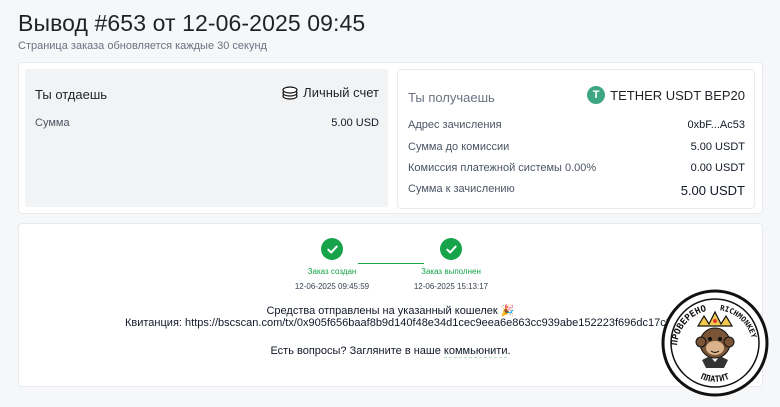 Image resolution: width=780 pixels, height=407 pixels. Describe the element at coordinates (716, 125) in the screenshot. I see `address-value: 0xbF...Ac53` at that location.